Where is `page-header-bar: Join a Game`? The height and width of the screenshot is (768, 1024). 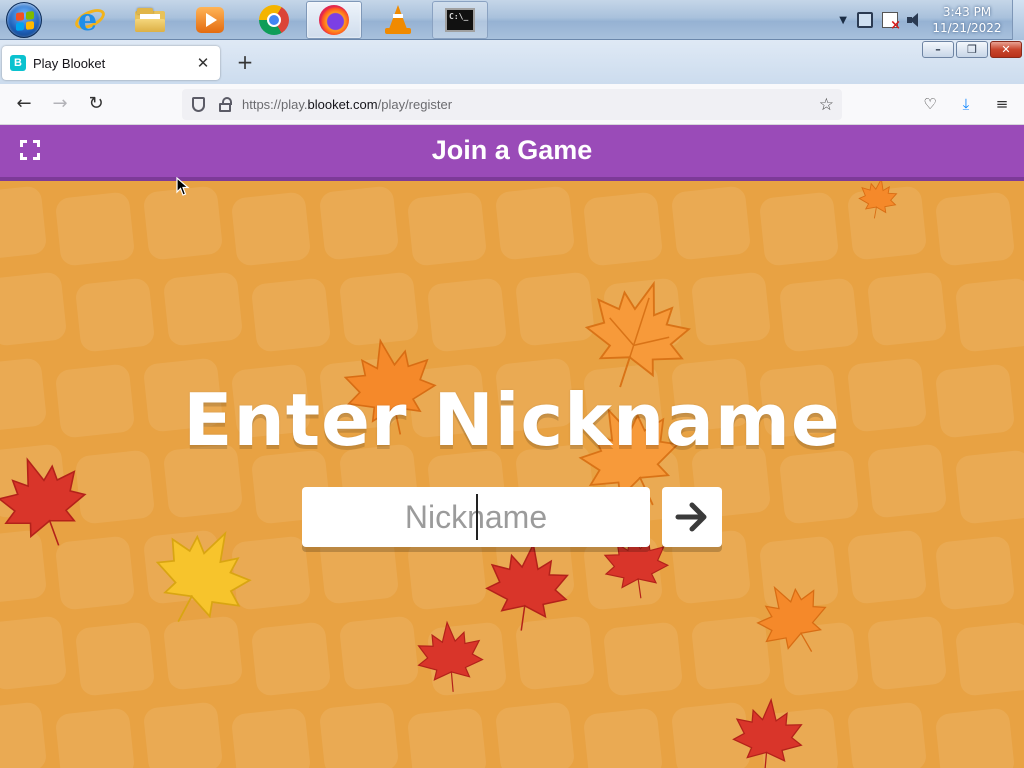 page-header-bar: Join a Game is located at coordinates (512, 153).